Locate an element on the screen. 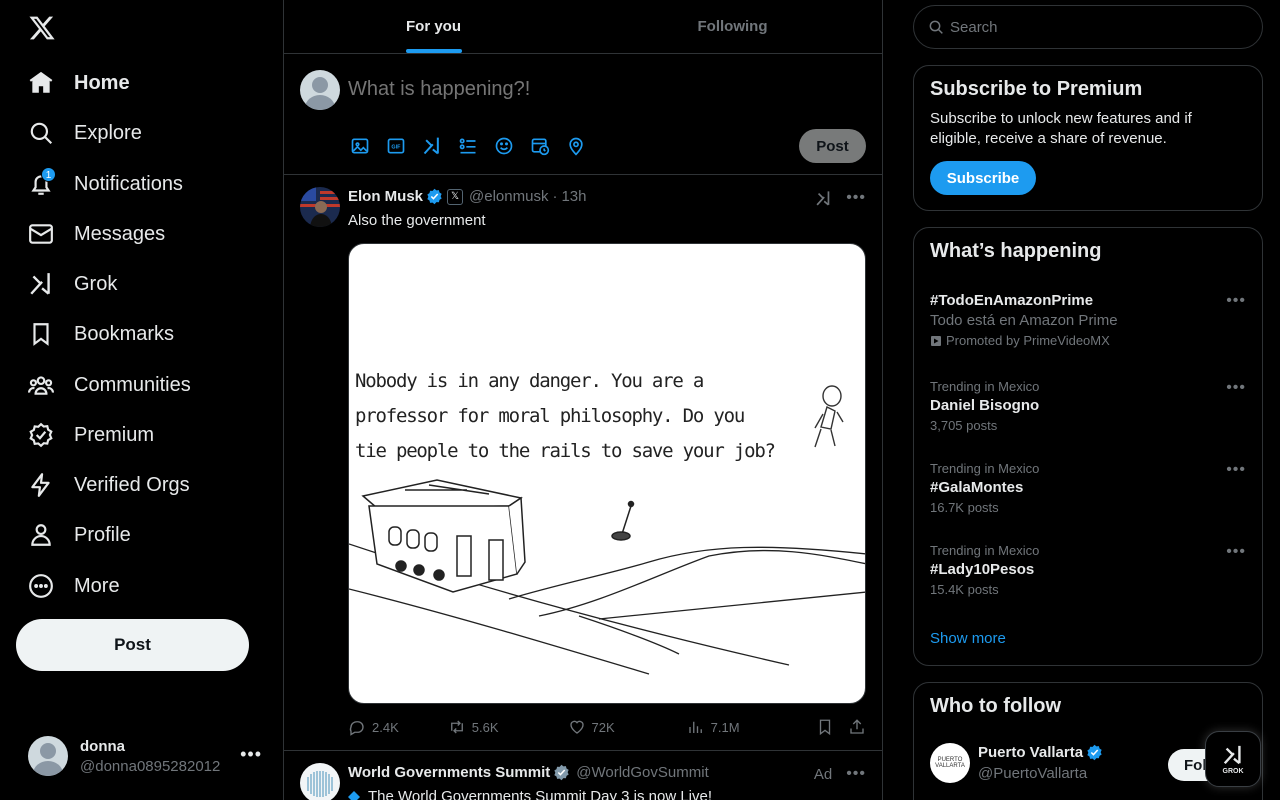 This screenshot has width=1280, height=800. trend-name: Daniel Bisogno is located at coordinates (985, 405).